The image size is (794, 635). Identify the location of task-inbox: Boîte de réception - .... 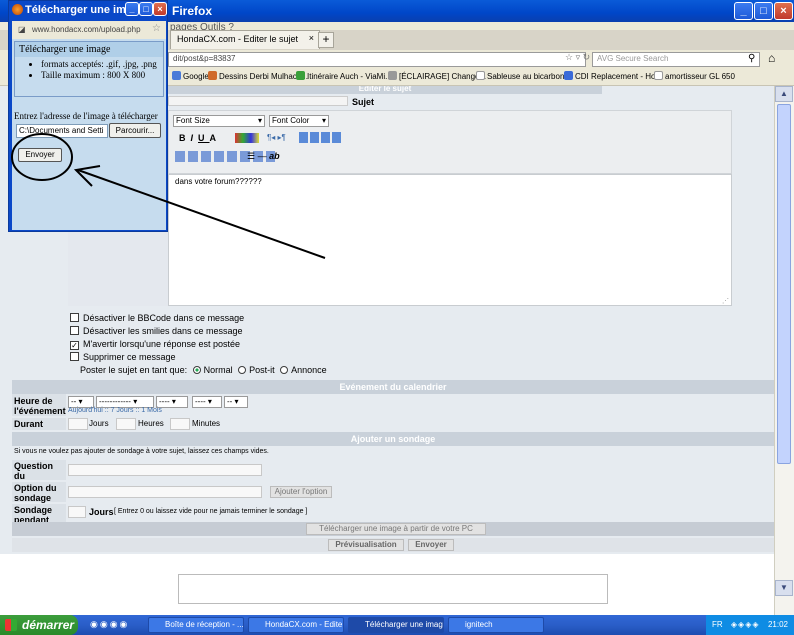
(196, 625).